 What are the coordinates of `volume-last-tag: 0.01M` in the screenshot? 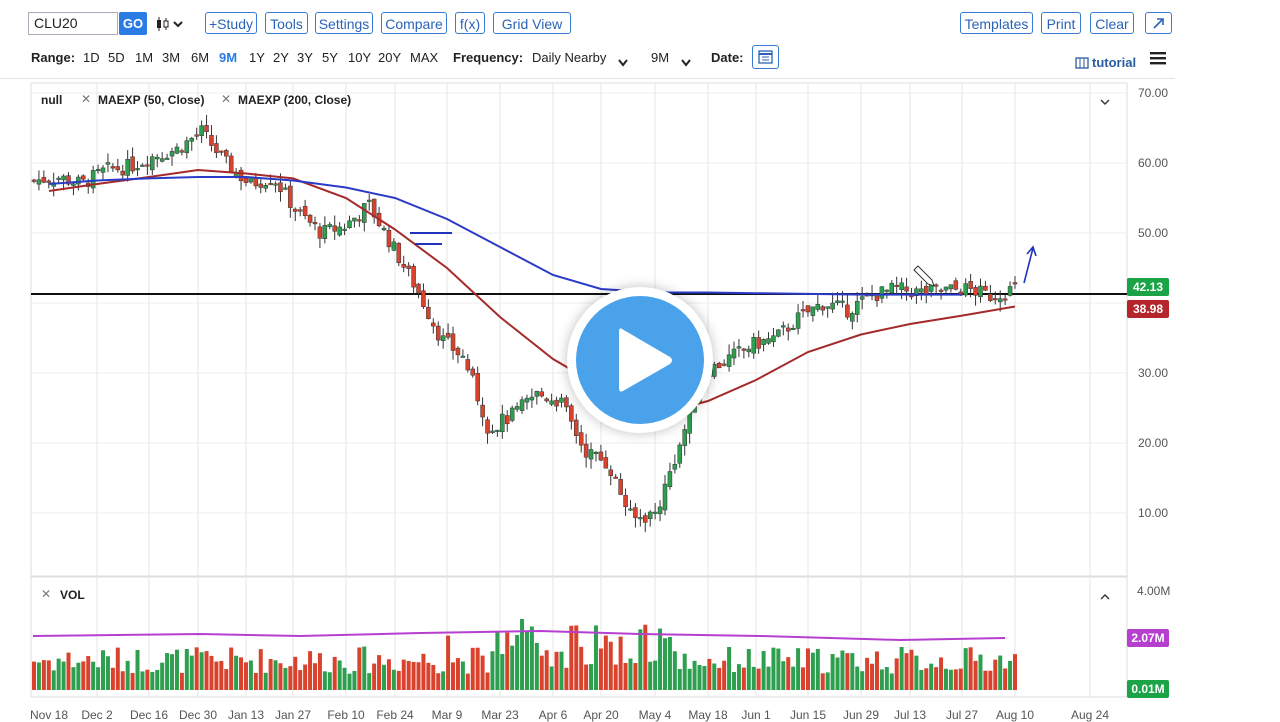 It's located at (1148, 689).